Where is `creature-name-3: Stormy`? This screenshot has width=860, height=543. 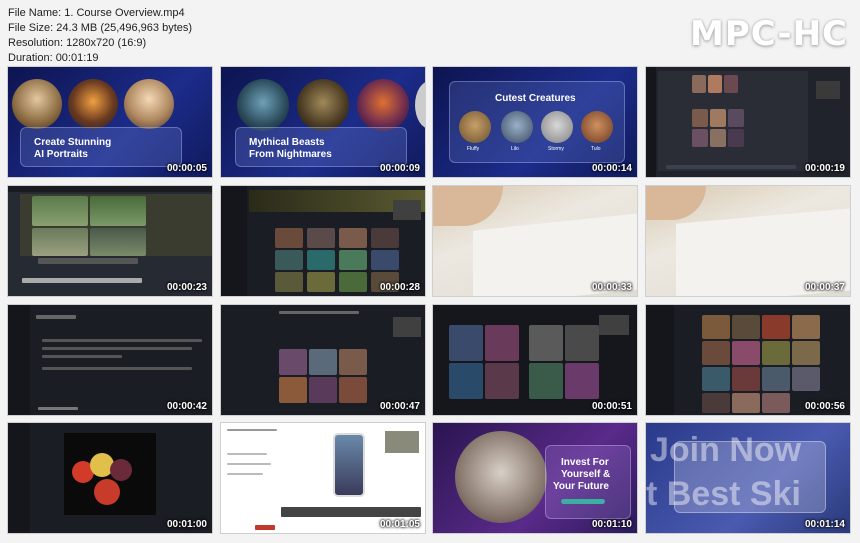 creature-name-3: Stormy is located at coordinates (556, 149).